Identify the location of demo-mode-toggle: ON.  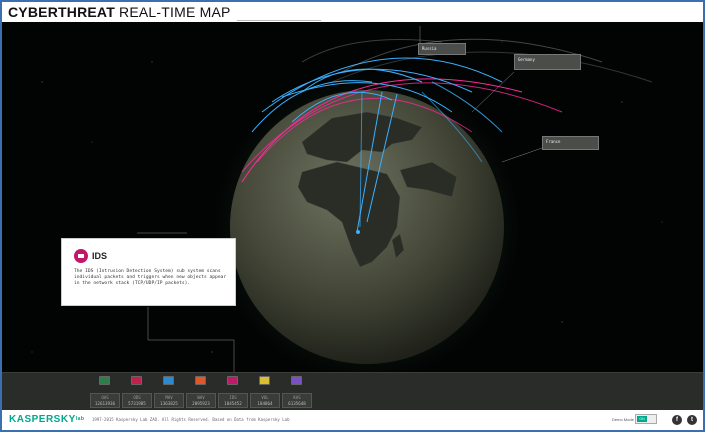
(646, 419).